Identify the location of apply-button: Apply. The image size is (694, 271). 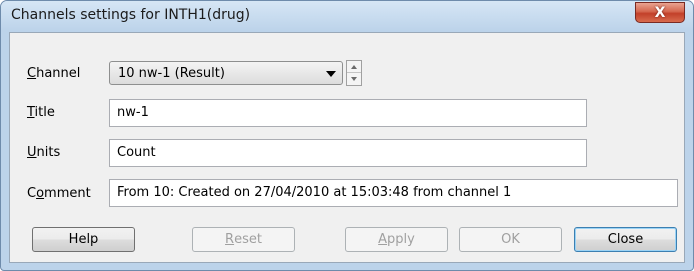
(396, 239).